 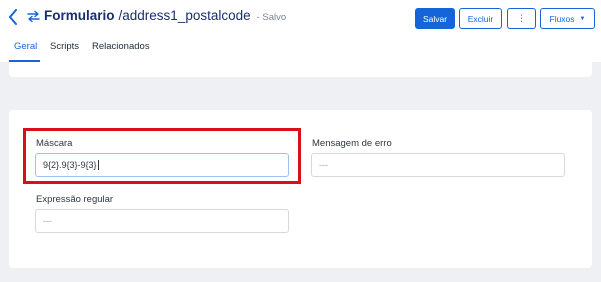 I want to click on previous-section-card, so click(x=300, y=69).